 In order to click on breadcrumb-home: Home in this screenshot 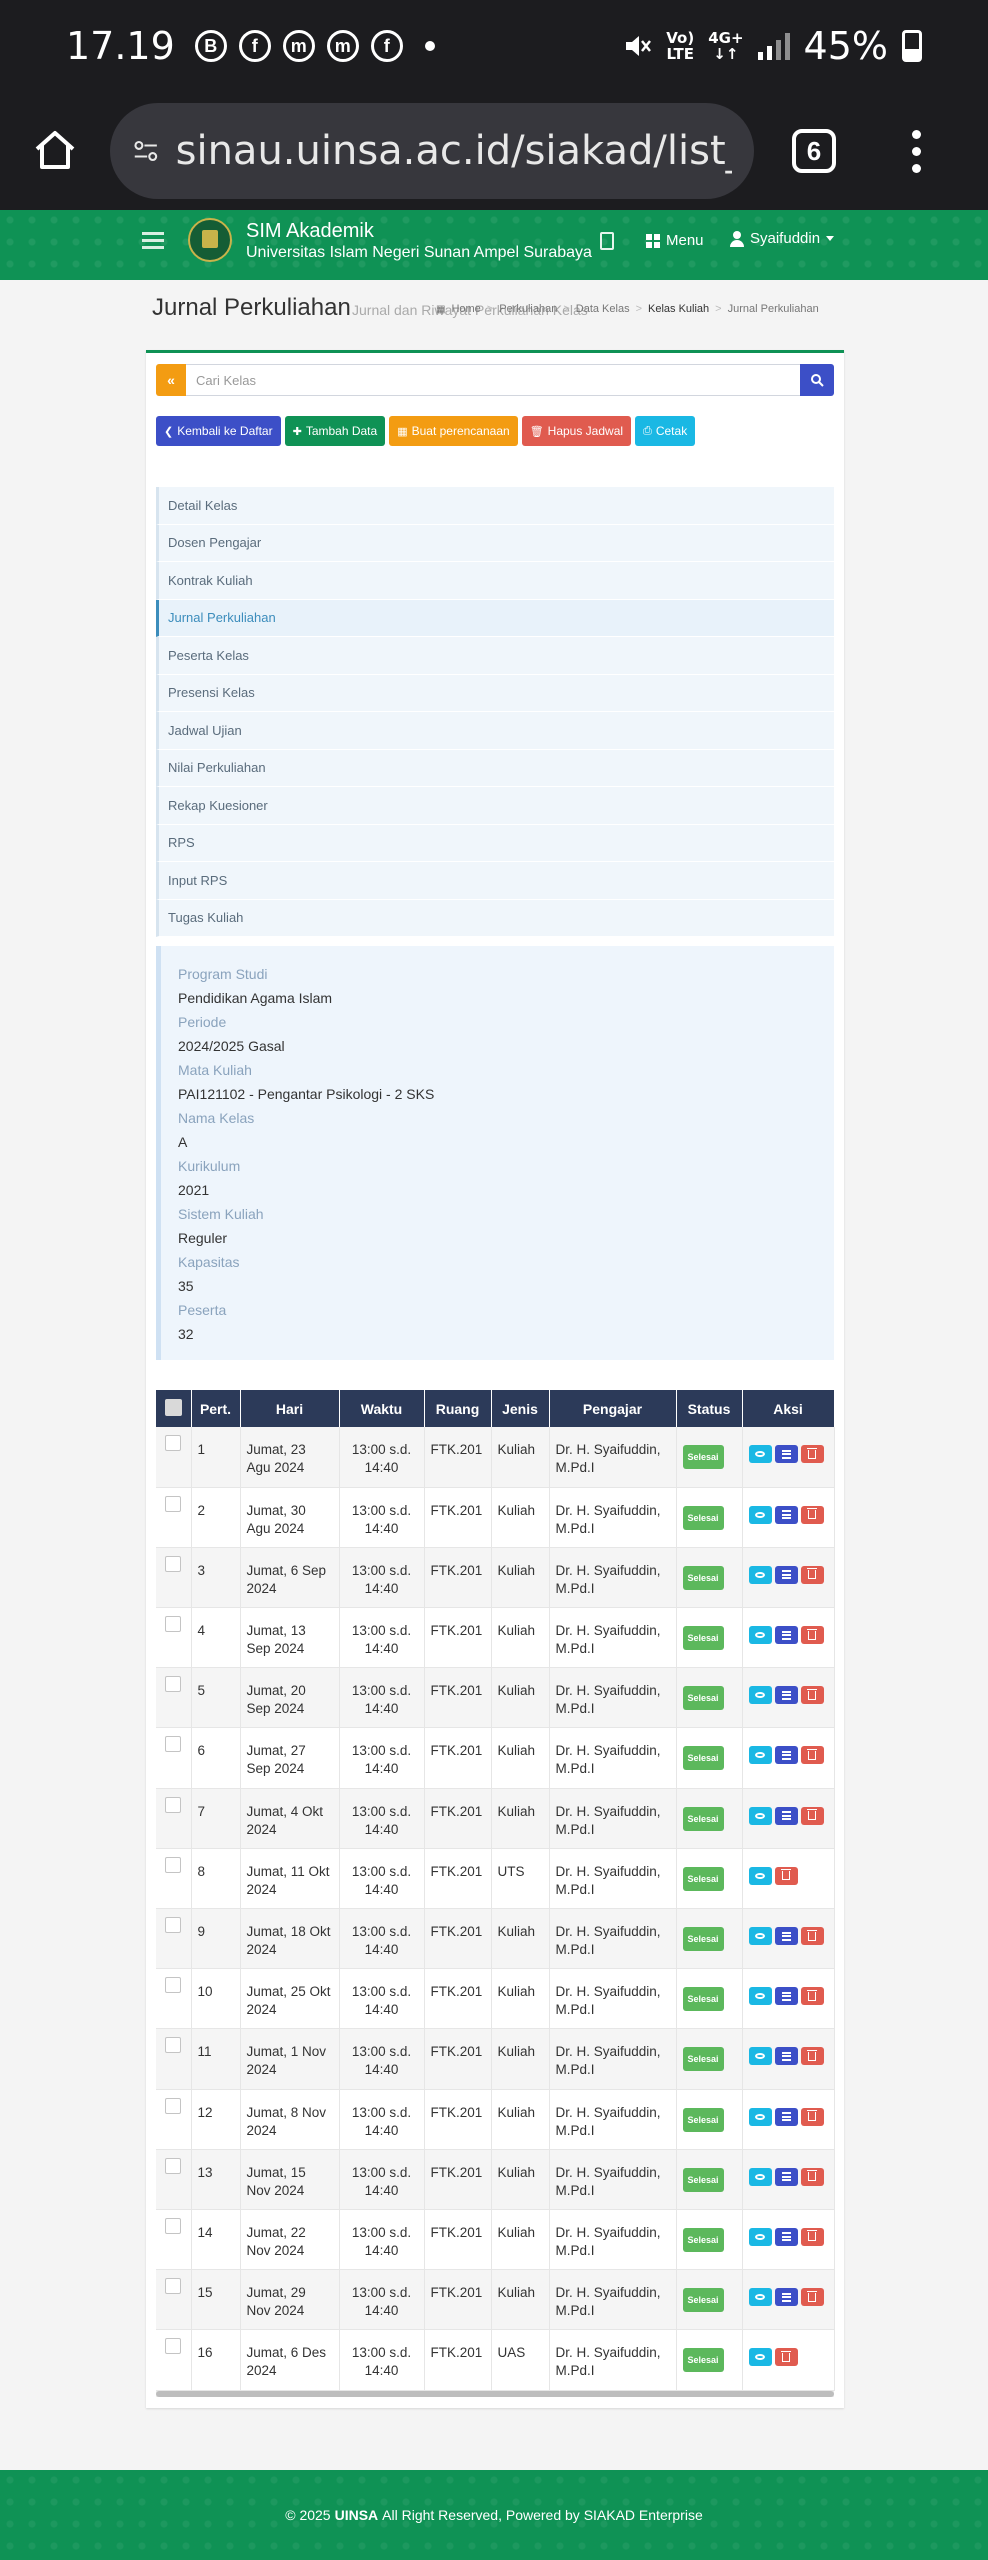, I will do `click(465, 309)`.